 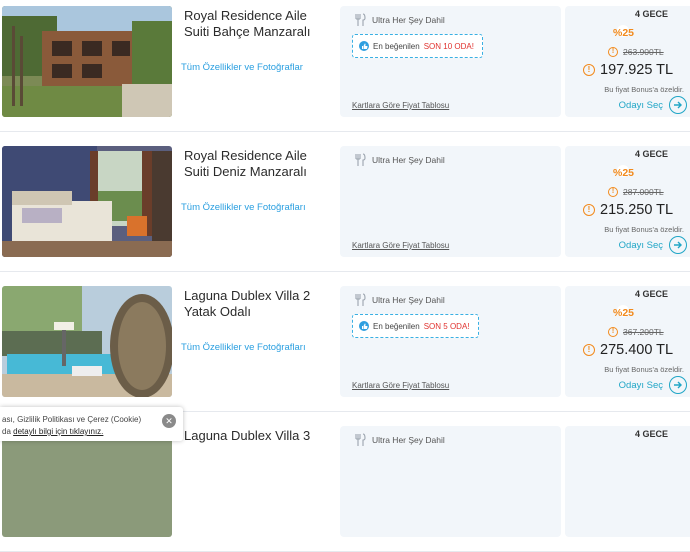 What do you see at coordinates (259, 304) in the screenshot?
I see `room-title: Laguna Dublex Villa 2 Yatak Odalı` at bounding box center [259, 304].